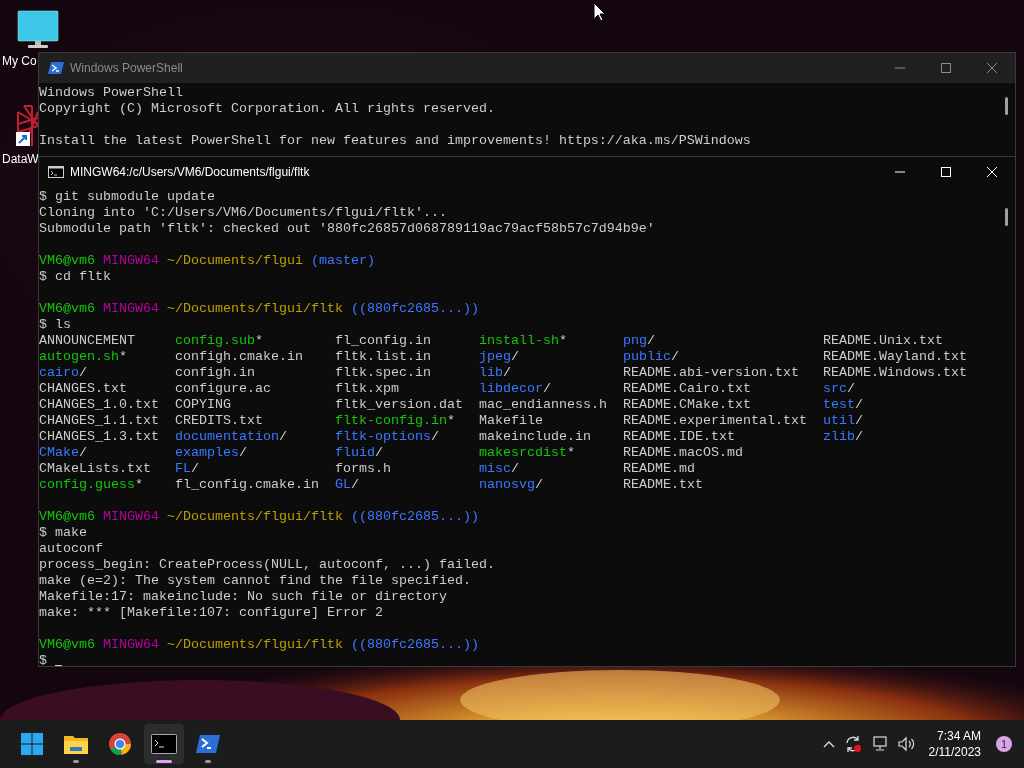 The image size is (1024, 768). Describe the element at coordinates (239, 357) in the screenshot. I see `file-name: configh.cmake.in` at that location.